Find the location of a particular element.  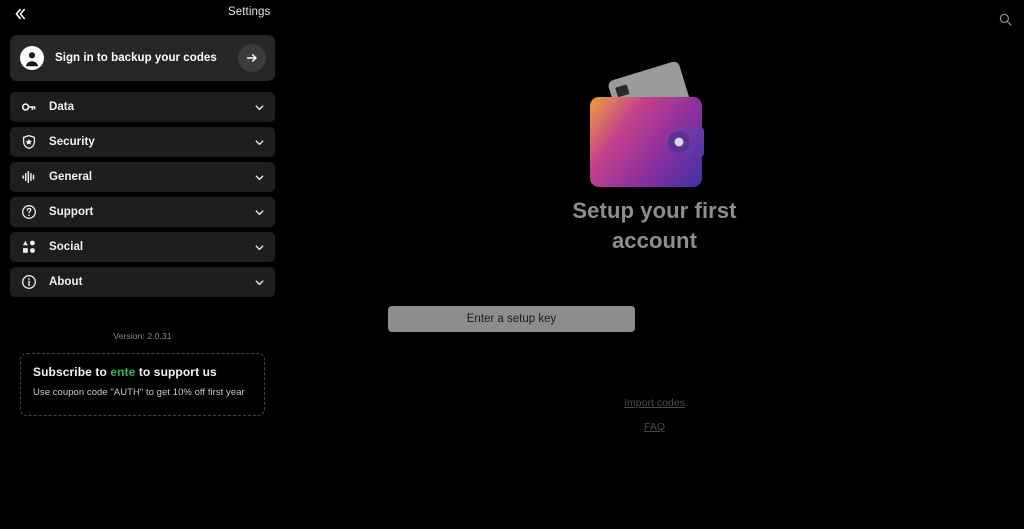

sidebar-item-label: General is located at coordinates (71, 177).